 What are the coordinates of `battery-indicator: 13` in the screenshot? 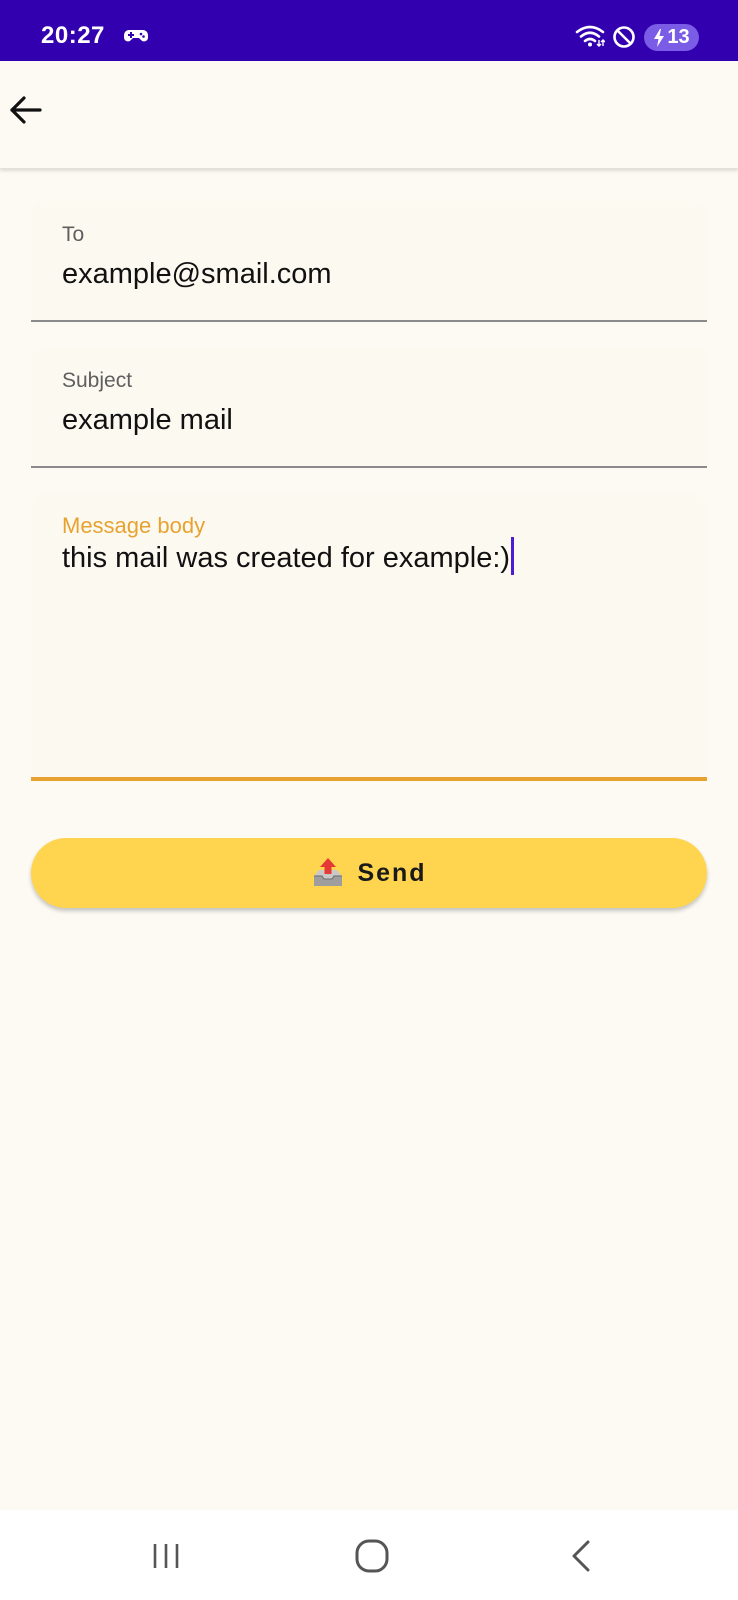 It's located at (671, 37).